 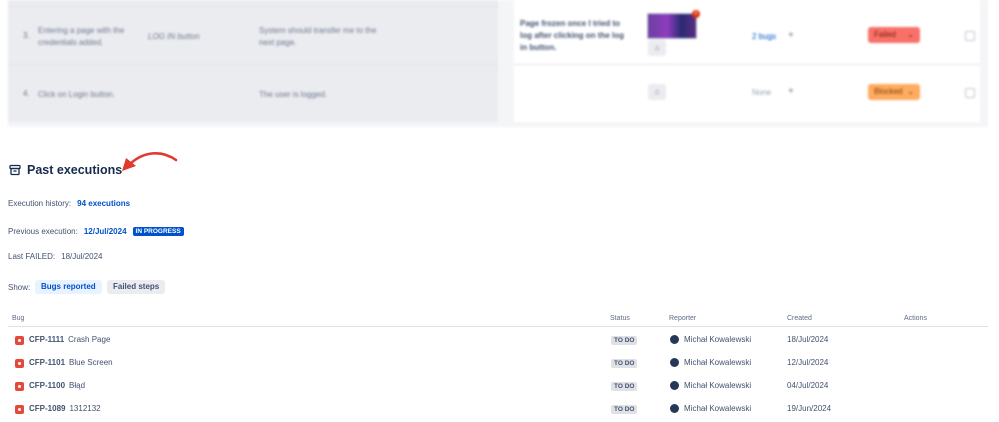 I want to click on step-bugs-link: 2 bugs, so click(x=764, y=36).